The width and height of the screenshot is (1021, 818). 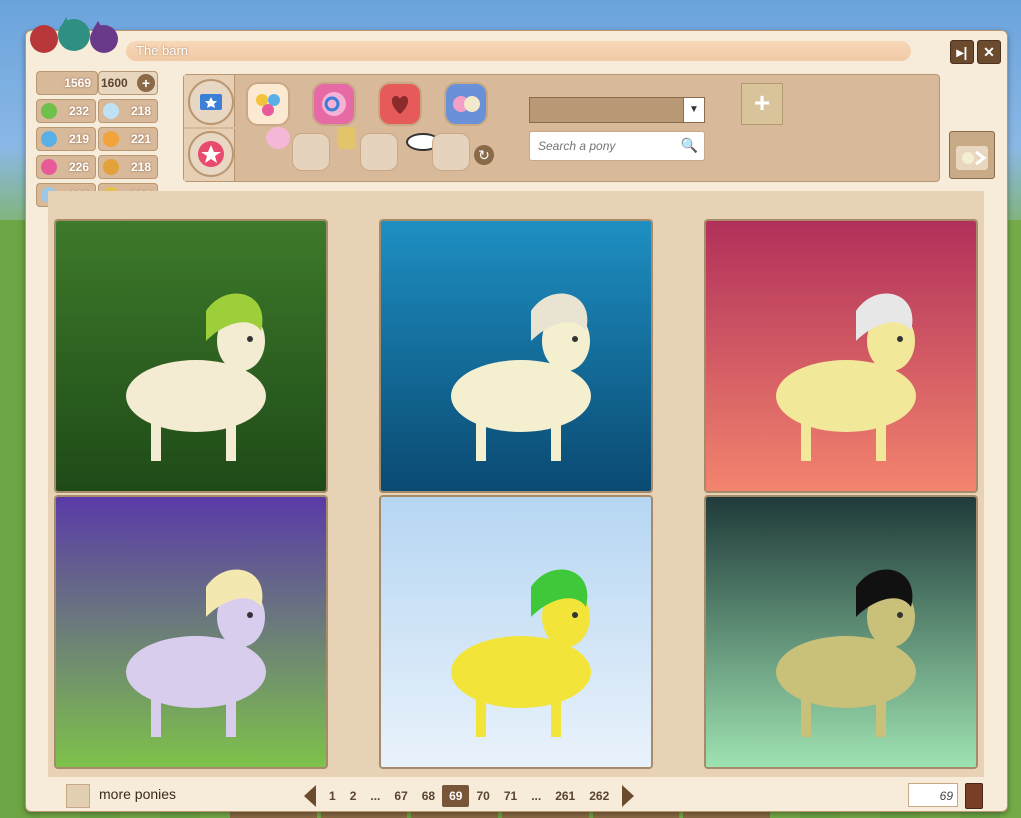 I want to click on stat-food: 232, so click(x=66, y=111).